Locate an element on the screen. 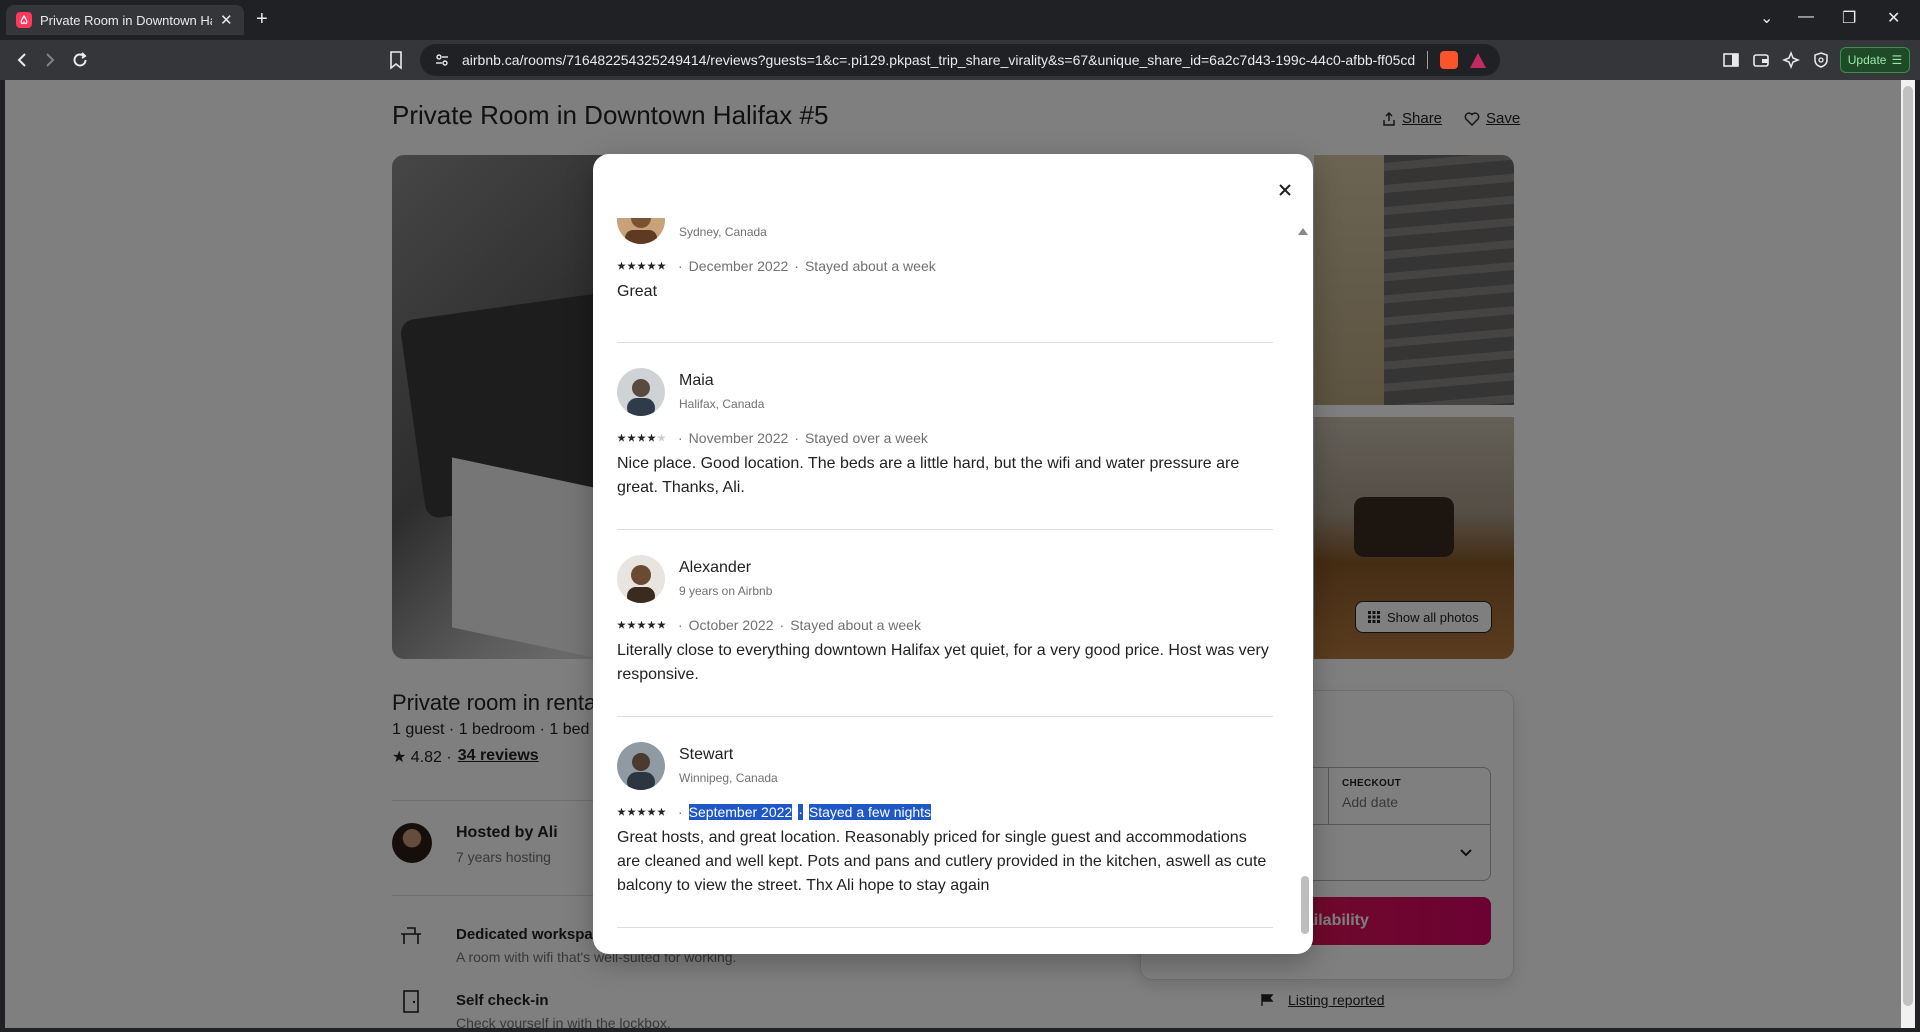 The image size is (1920, 1032). back-icon is located at coordinates (22, 60).